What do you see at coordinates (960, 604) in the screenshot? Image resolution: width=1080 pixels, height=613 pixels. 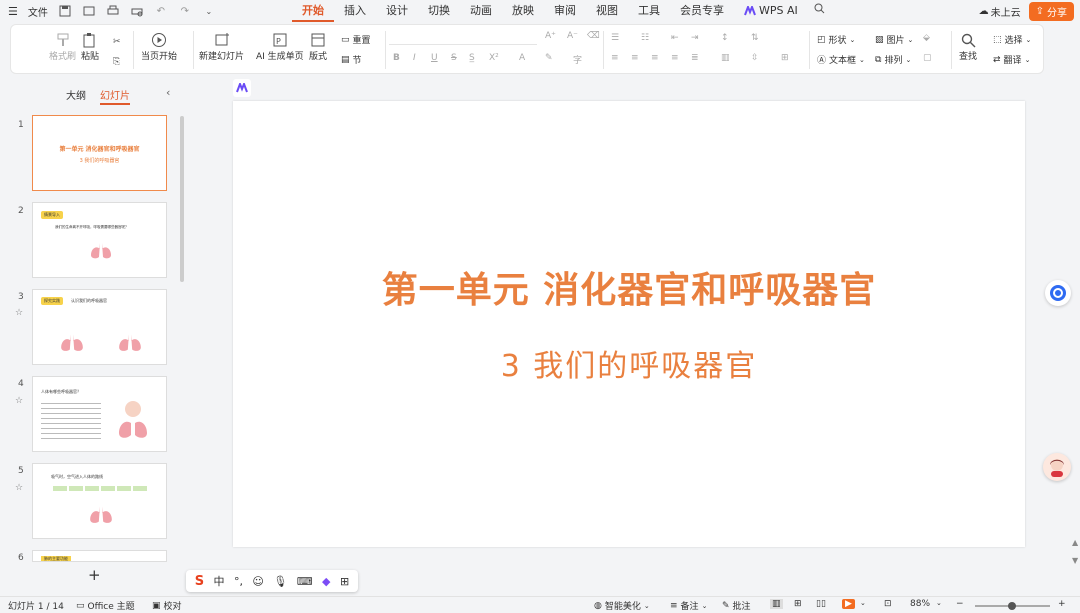 I see `zoom-out-icon: −` at bounding box center [960, 604].